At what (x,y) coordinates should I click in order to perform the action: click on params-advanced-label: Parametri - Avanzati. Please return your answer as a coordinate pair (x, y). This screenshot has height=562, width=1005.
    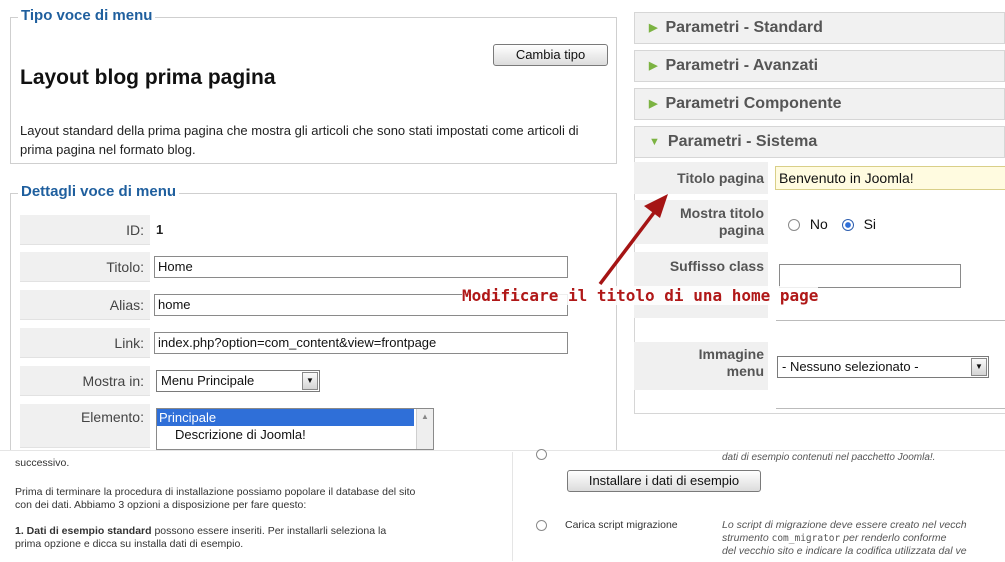
    Looking at the image, I should click on (742, 65).